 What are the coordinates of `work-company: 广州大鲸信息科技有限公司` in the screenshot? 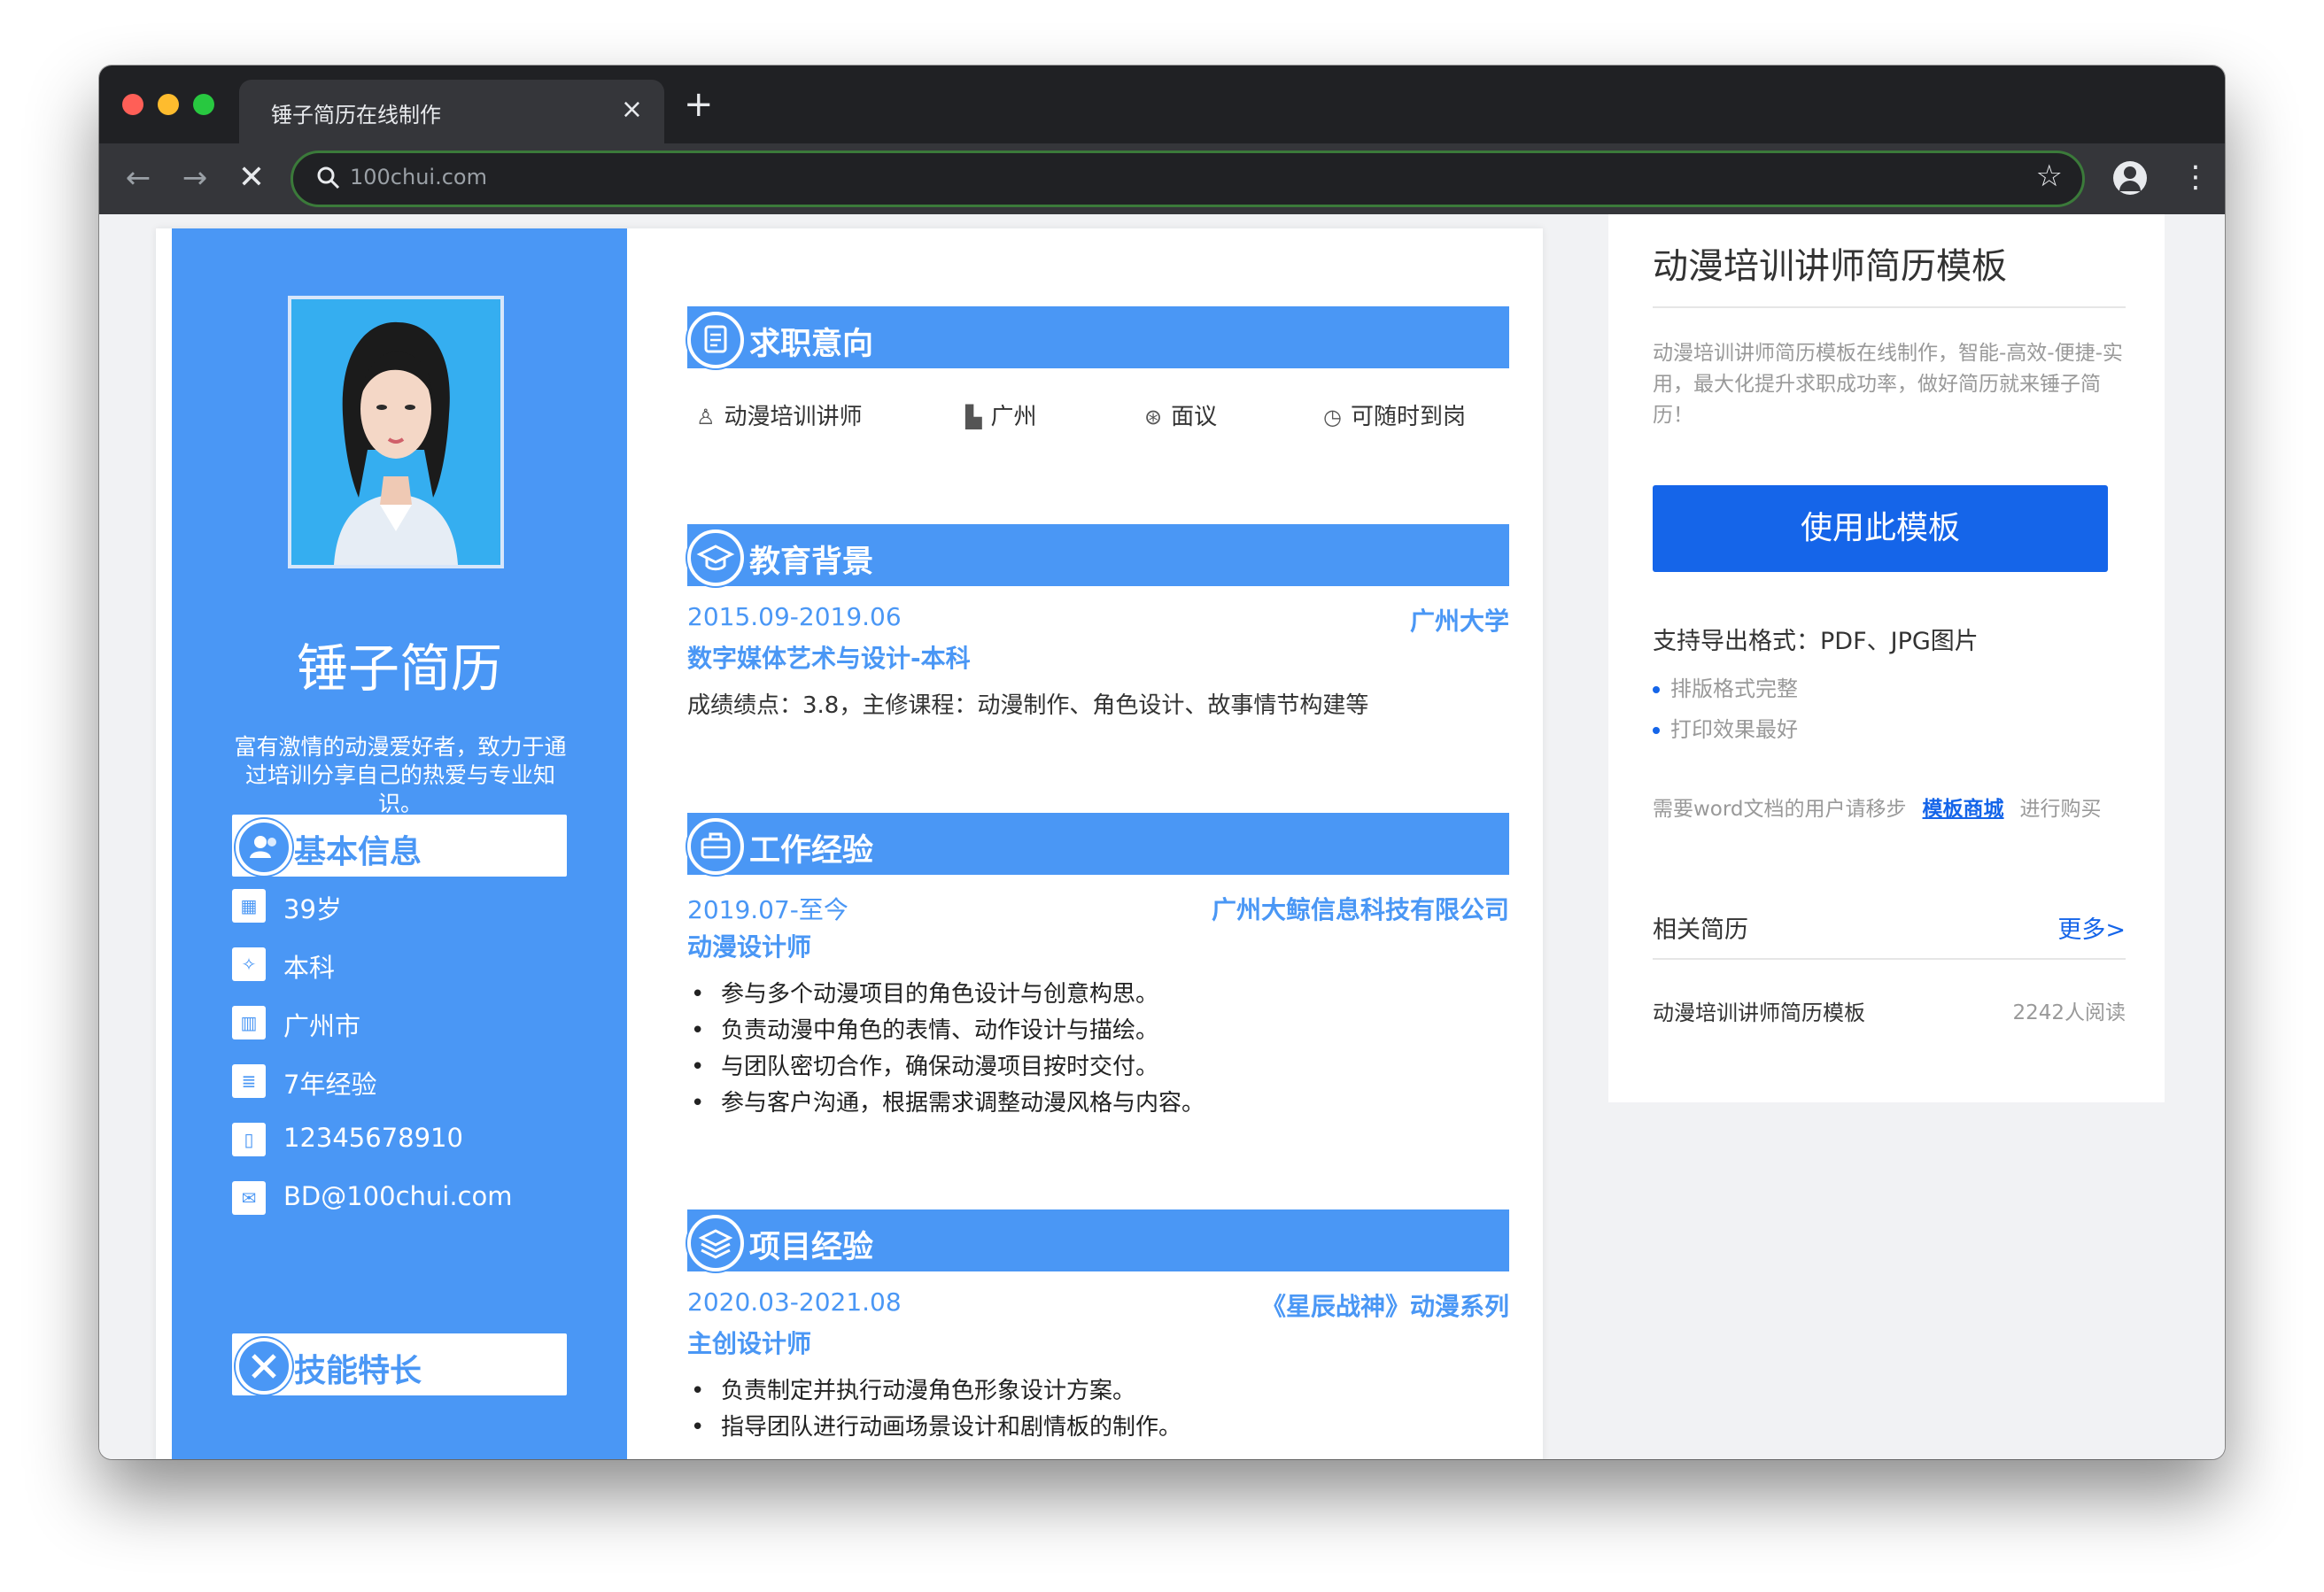 It's located at (1360, 909).